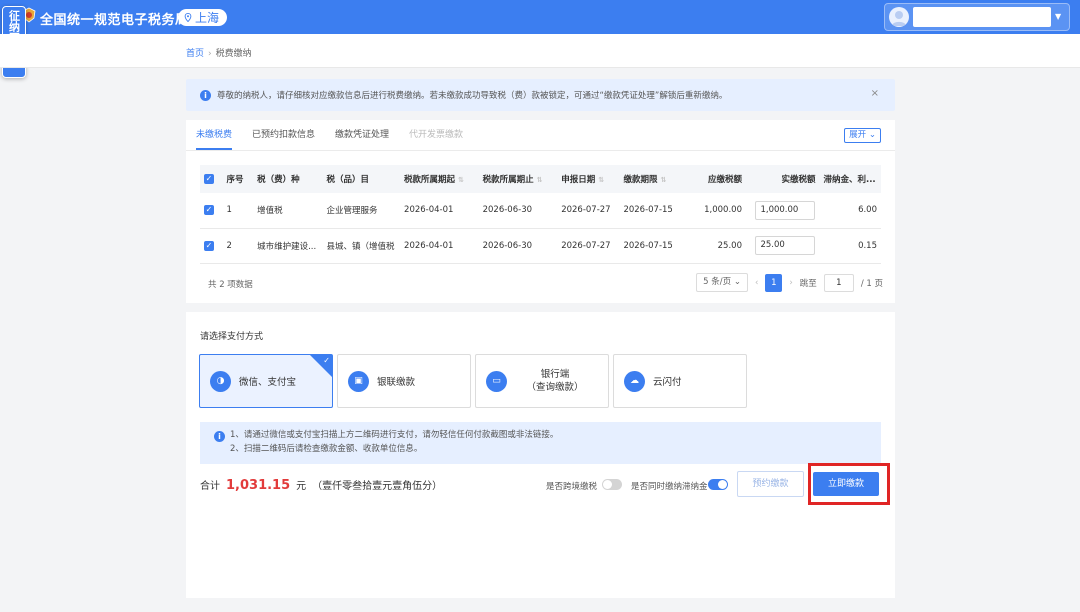 The height and width of the screenshot is (612, 1080). Describe the element at coordinates (326, 360) in the screenshot. I see `check-icon: ✓` at that location.